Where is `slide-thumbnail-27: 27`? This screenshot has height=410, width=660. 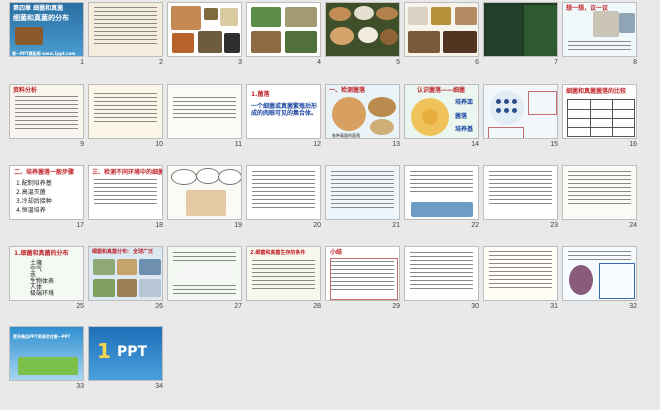
slide-thumbnail-27: 27 is located at coordinates (204, 280).